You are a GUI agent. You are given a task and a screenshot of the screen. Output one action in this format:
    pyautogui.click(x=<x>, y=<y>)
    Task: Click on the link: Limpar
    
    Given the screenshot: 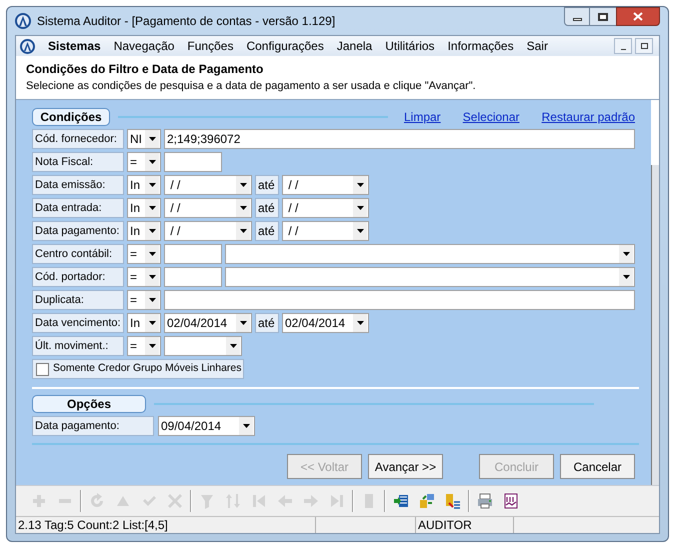 What is the action you would take?
    pyautogui.click(x=422, y=117)
    